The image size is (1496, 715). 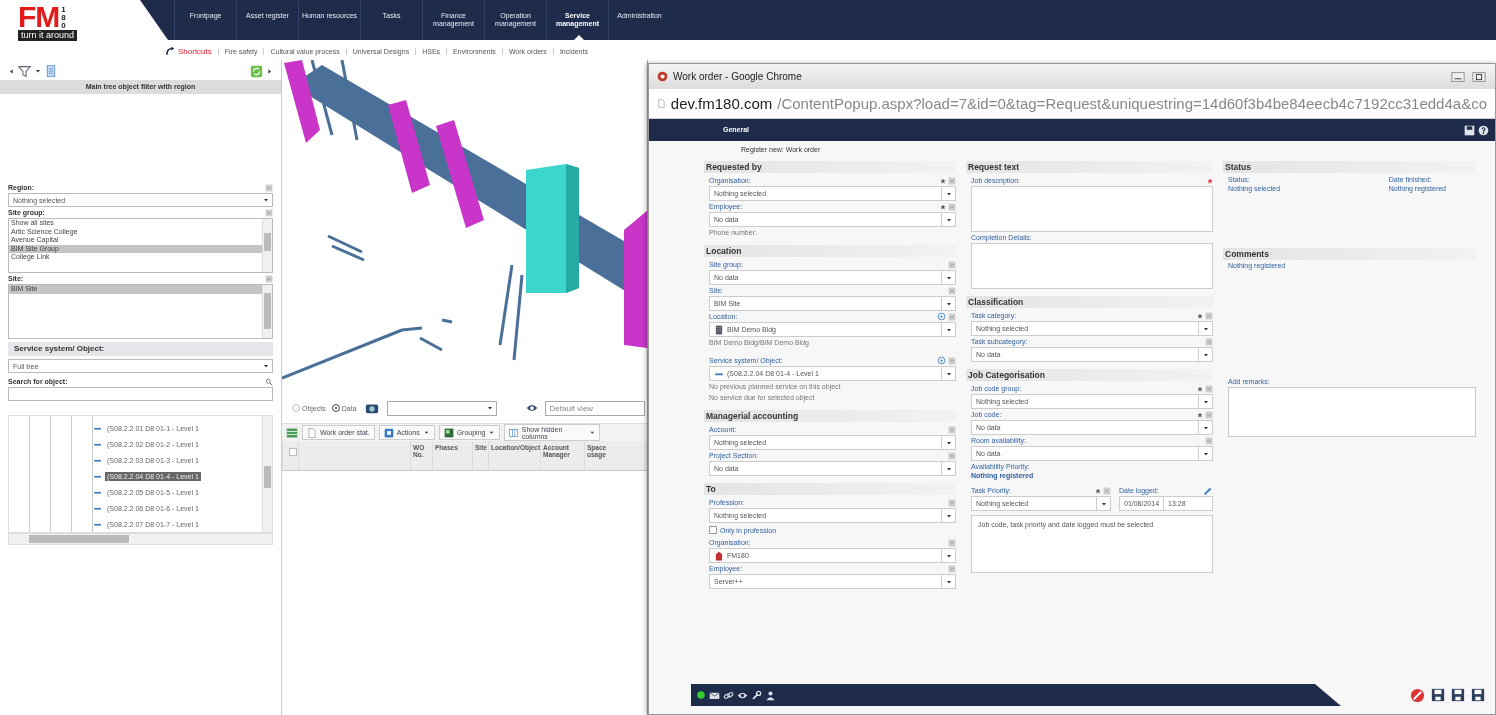 What do you see at coordinates (756, 695) in the screenshot?
I see `wrench-icon` at bounding box center [756, 695].